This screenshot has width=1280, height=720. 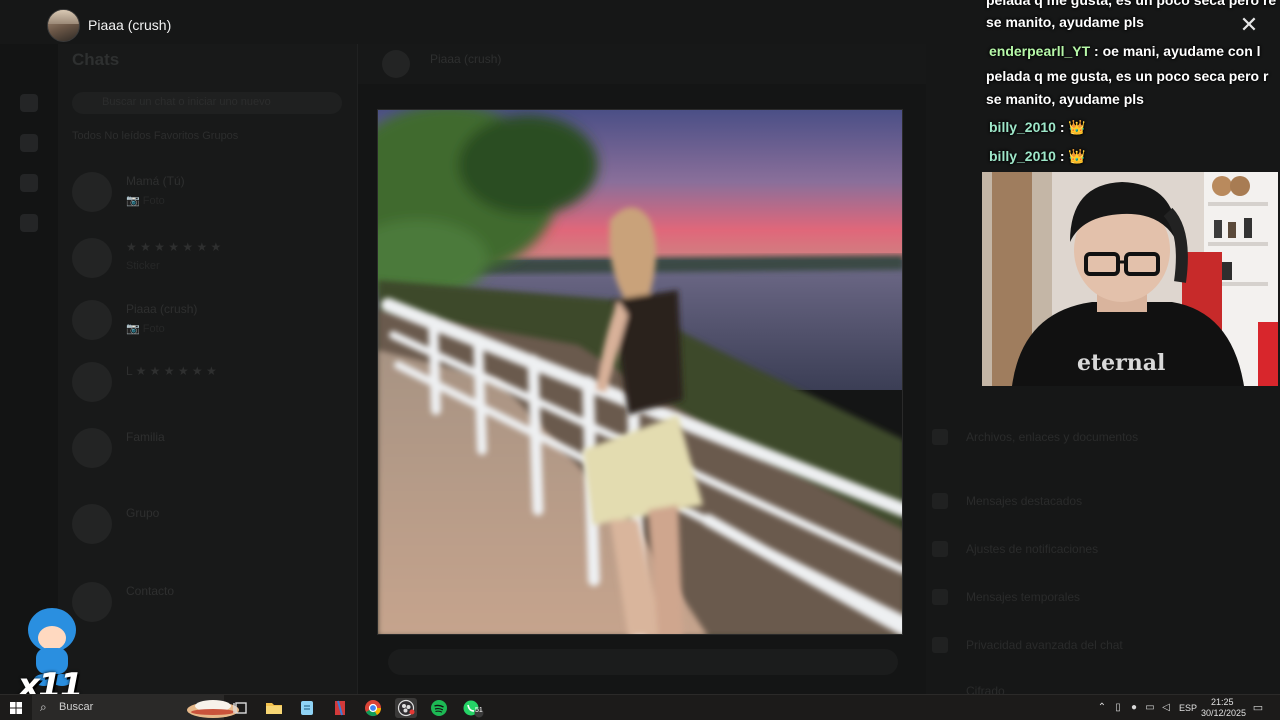 I want to click on file-explorer-icon, so click(x=274, y=708).